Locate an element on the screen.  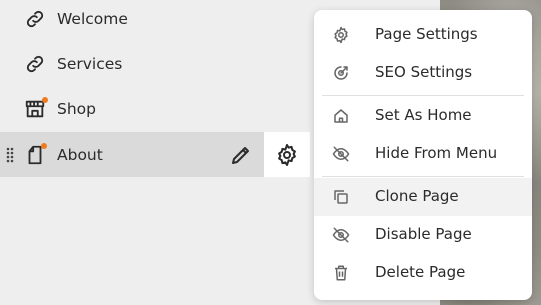
page-settings-button is located at coordinates (287, 154).